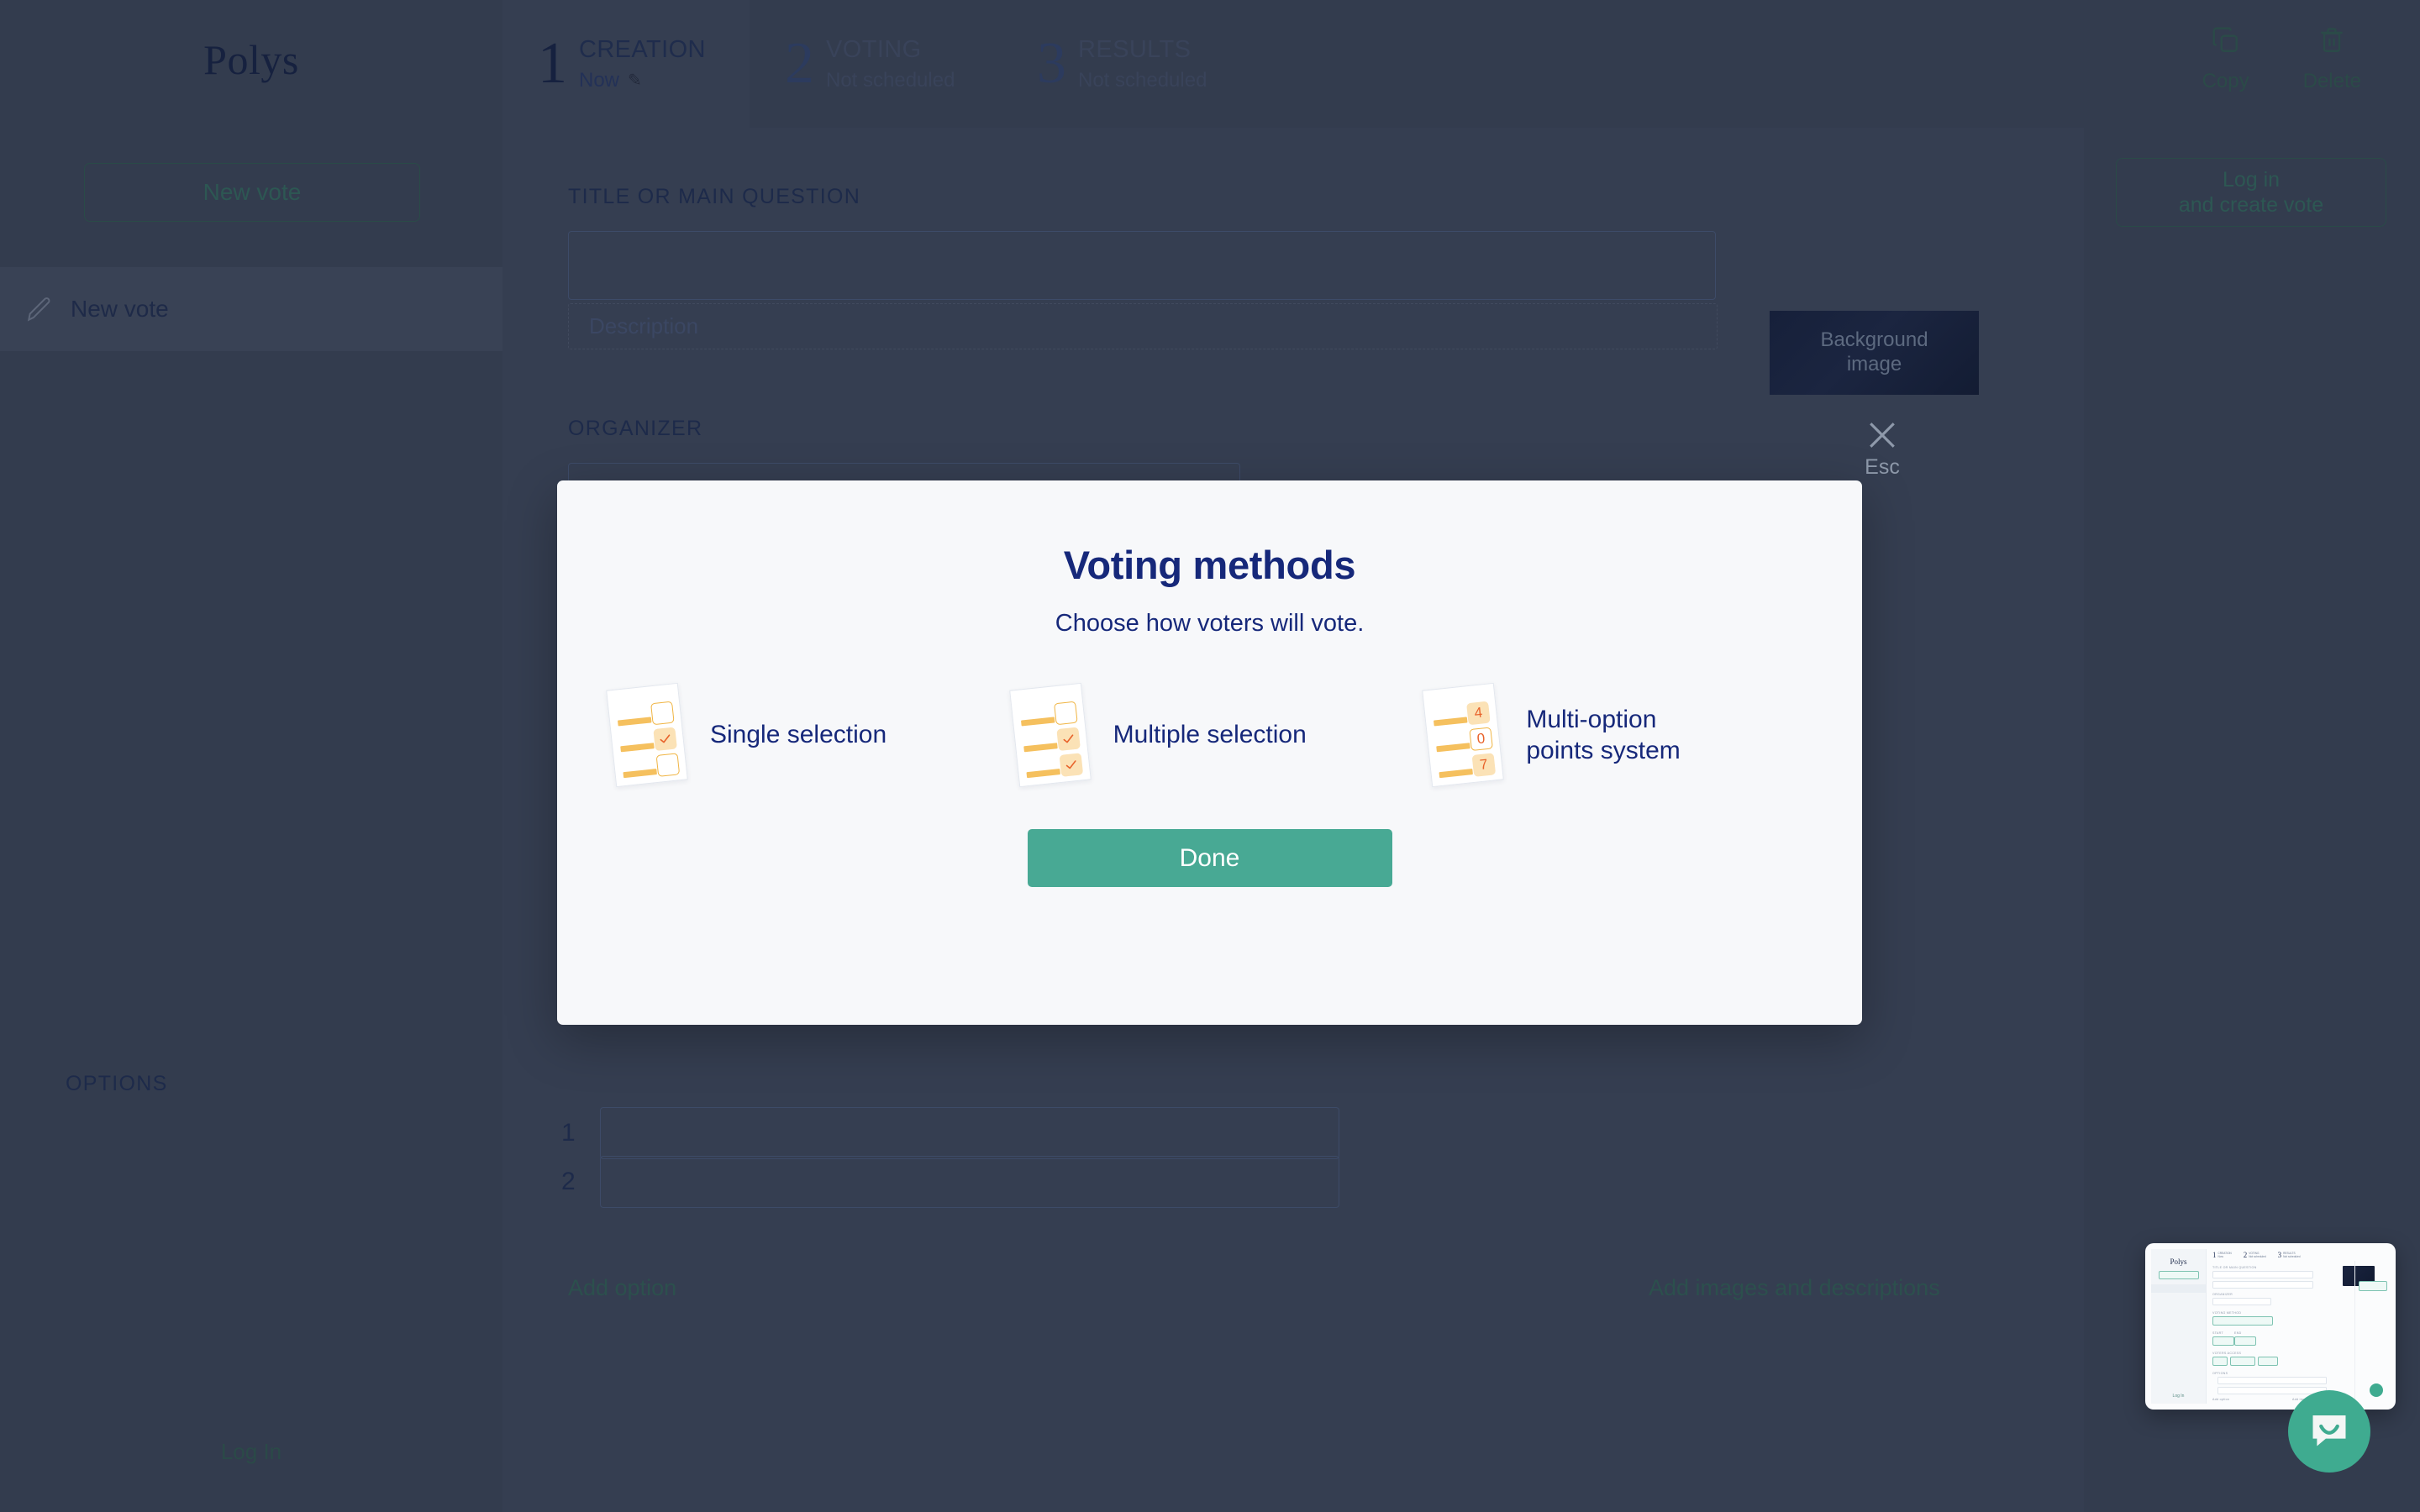 Image resolution: width=2420 pixels, height=1512 pixels. What do you see at coordinates (622, 1288) in the screenshot?
I see `add-option-link: Add option` at bounding box center [622, 1288].